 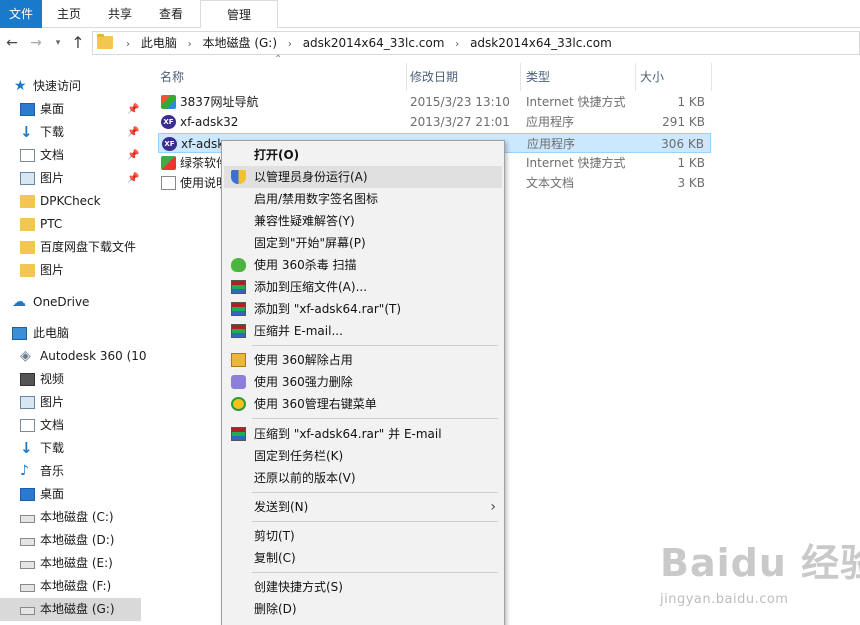 What do you see at coordinates (363, 456) in the screenshot?
I see `menu-pin-to-taskbar: 固定到任务栏(K)` at bounding box center [363, 456].